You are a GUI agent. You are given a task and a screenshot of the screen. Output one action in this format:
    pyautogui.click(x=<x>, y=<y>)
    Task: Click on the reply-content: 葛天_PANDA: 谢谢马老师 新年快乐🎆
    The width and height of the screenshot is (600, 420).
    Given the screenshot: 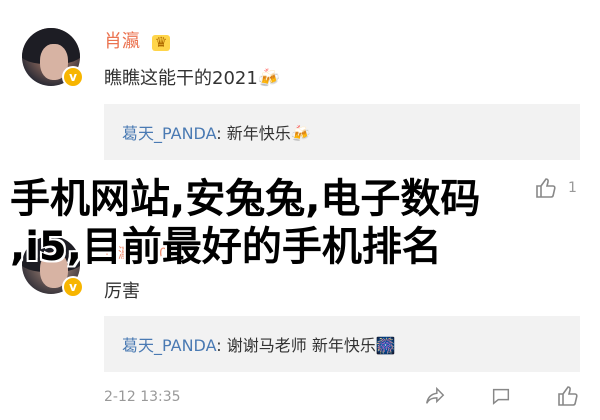 What is the action you would take?
    pyautogui.click(x=259, y=344)
    